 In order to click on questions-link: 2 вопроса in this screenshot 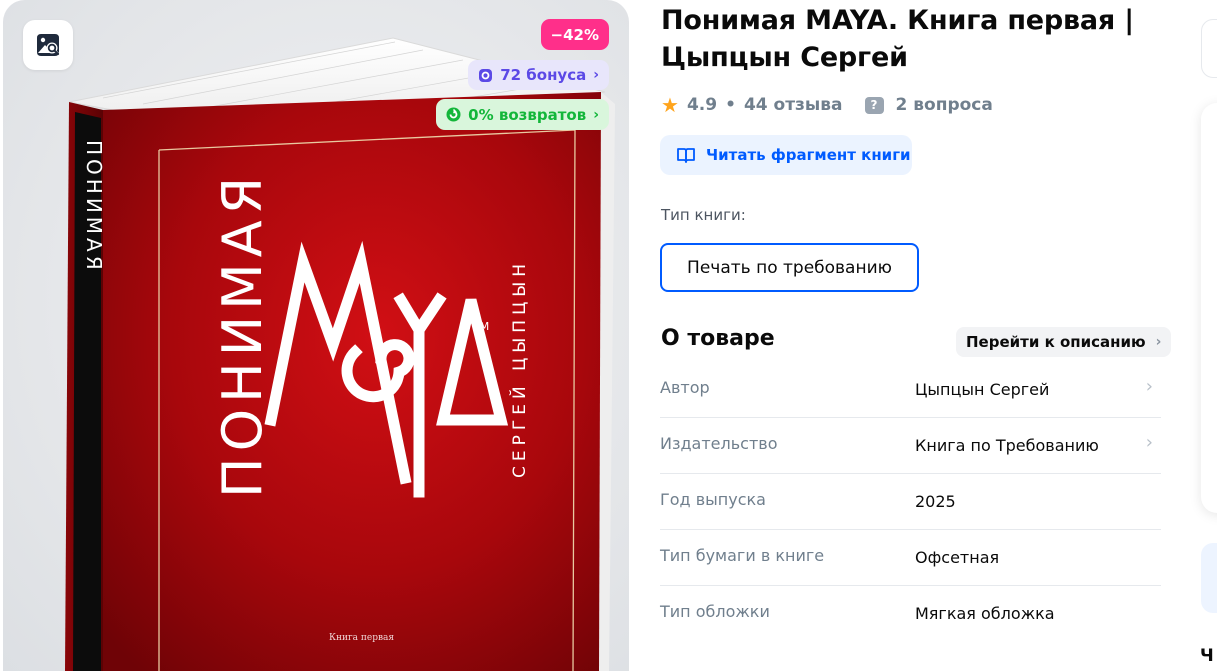, I will do `click(944, 105)`.